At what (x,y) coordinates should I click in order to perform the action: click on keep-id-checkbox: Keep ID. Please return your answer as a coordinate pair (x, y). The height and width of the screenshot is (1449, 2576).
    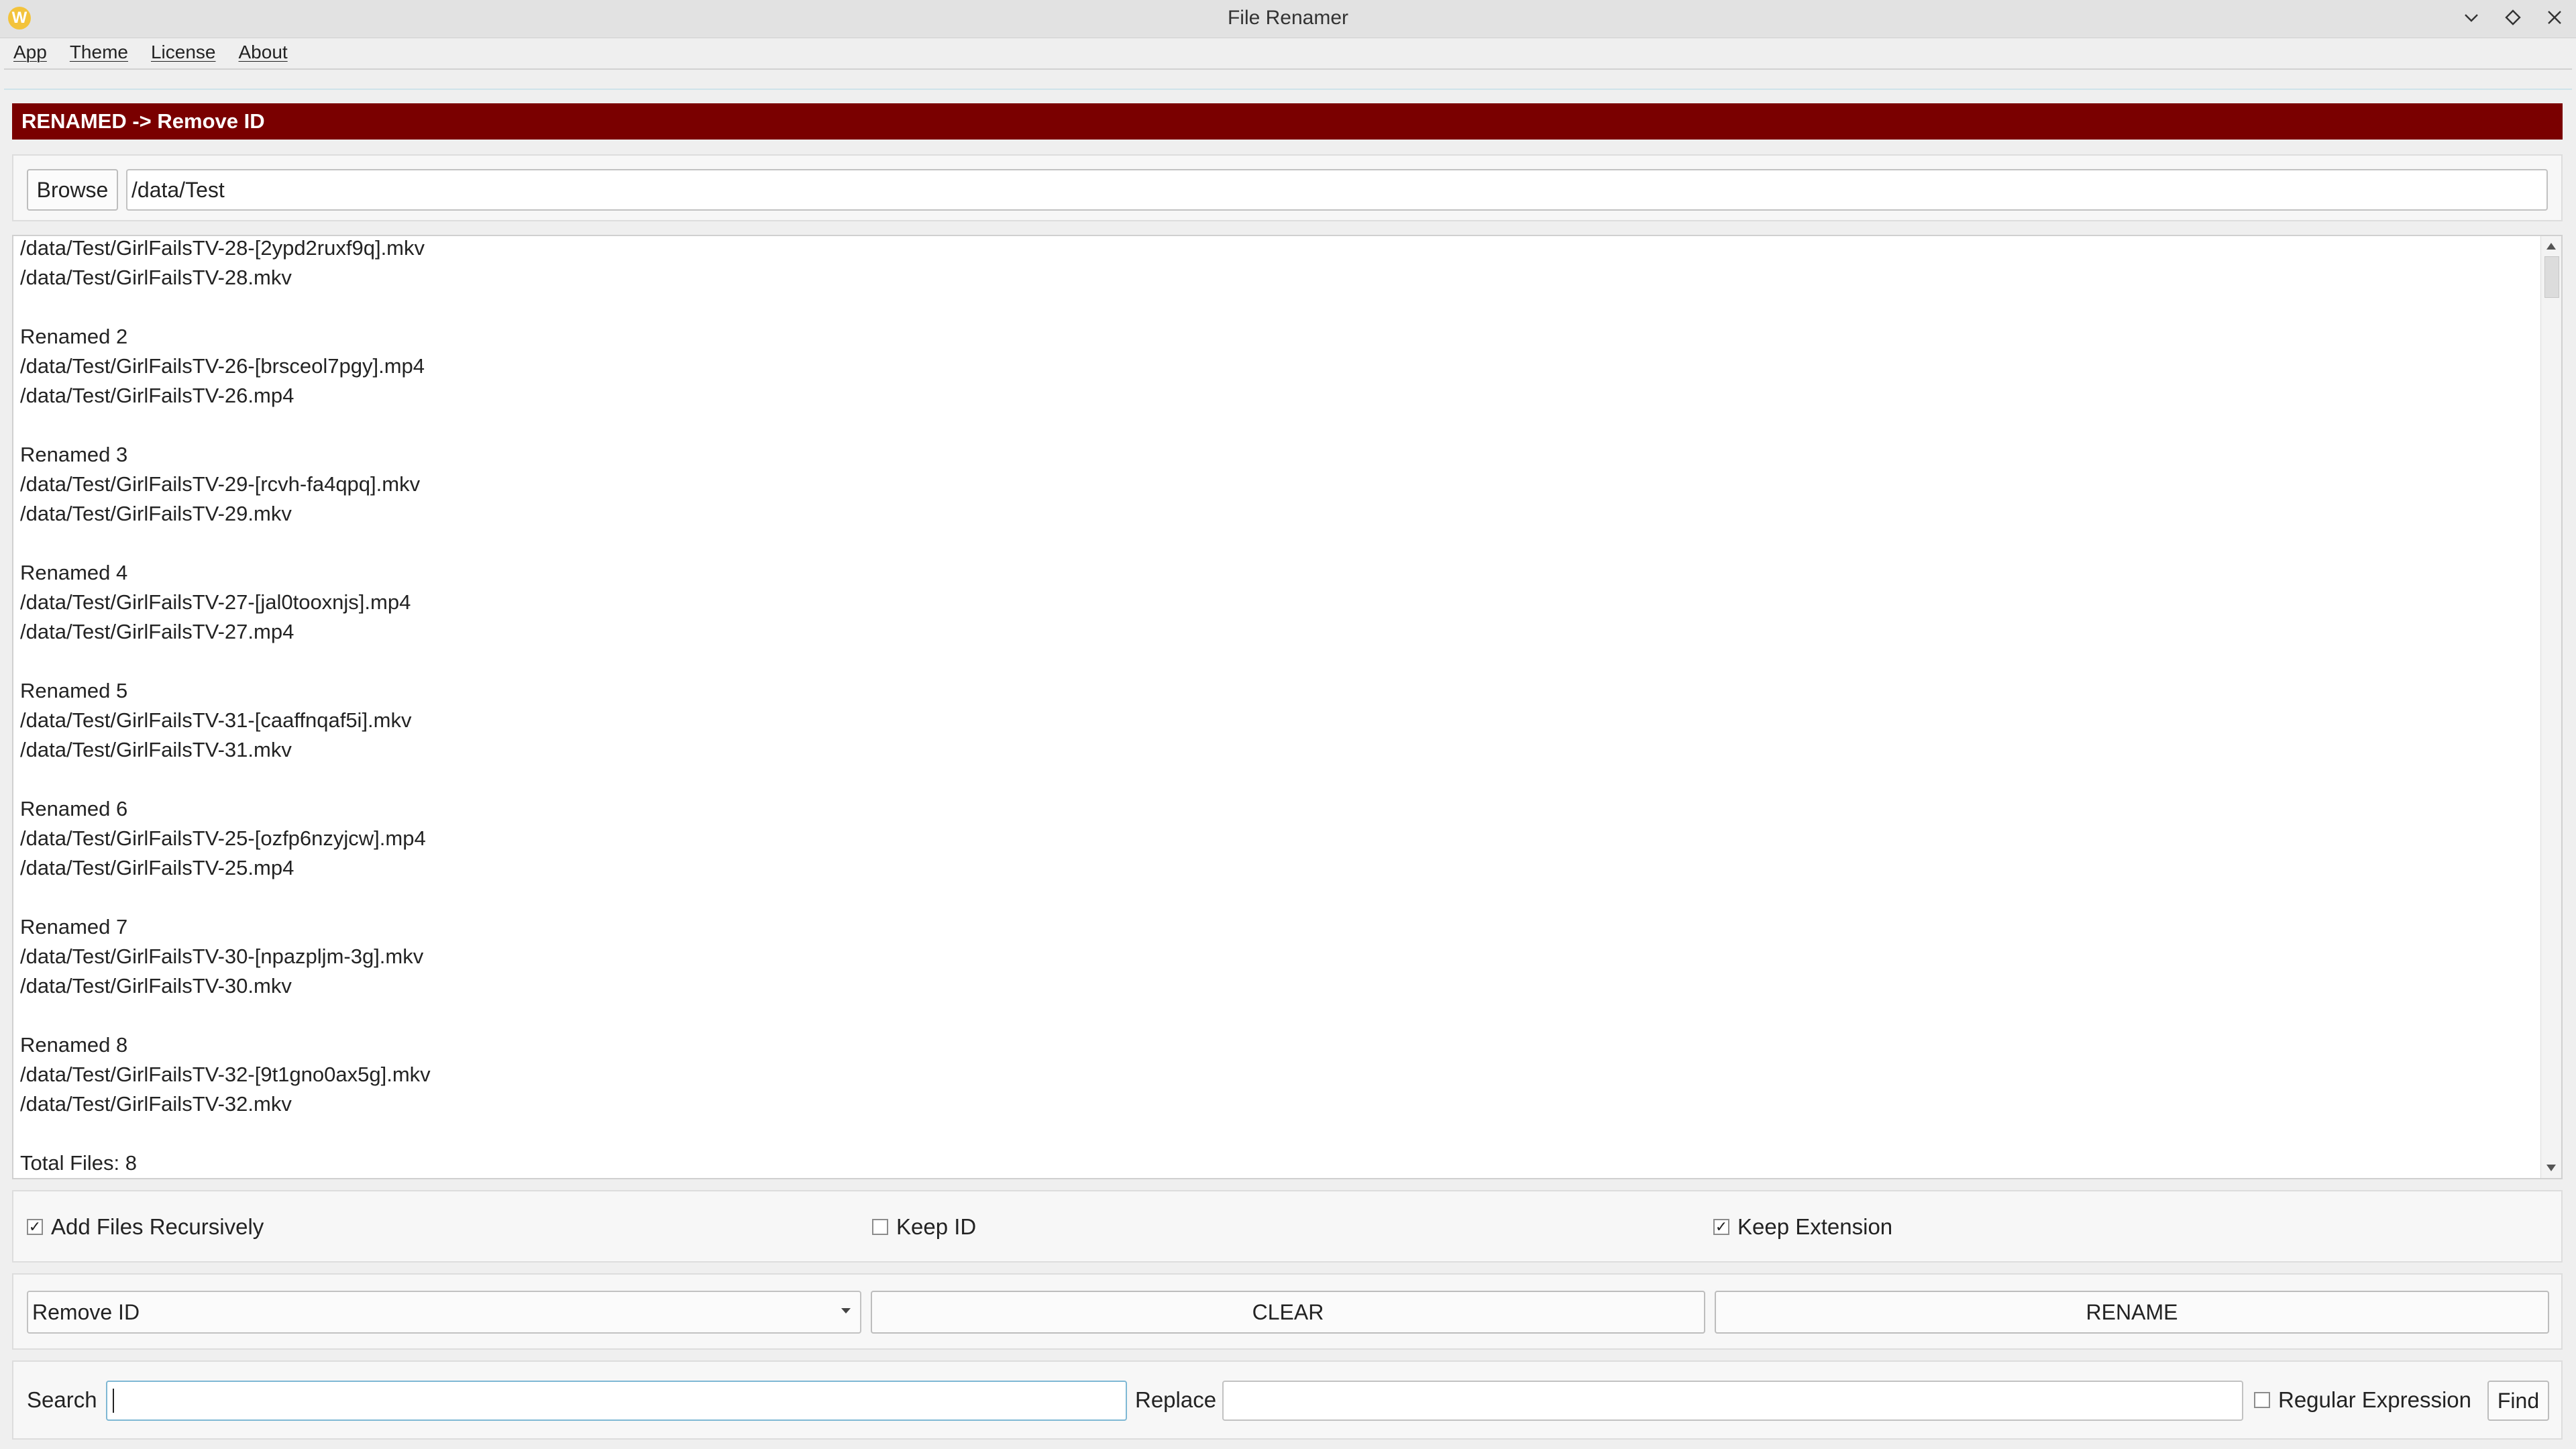
    Looking at the image, I should click on (924, 1227).